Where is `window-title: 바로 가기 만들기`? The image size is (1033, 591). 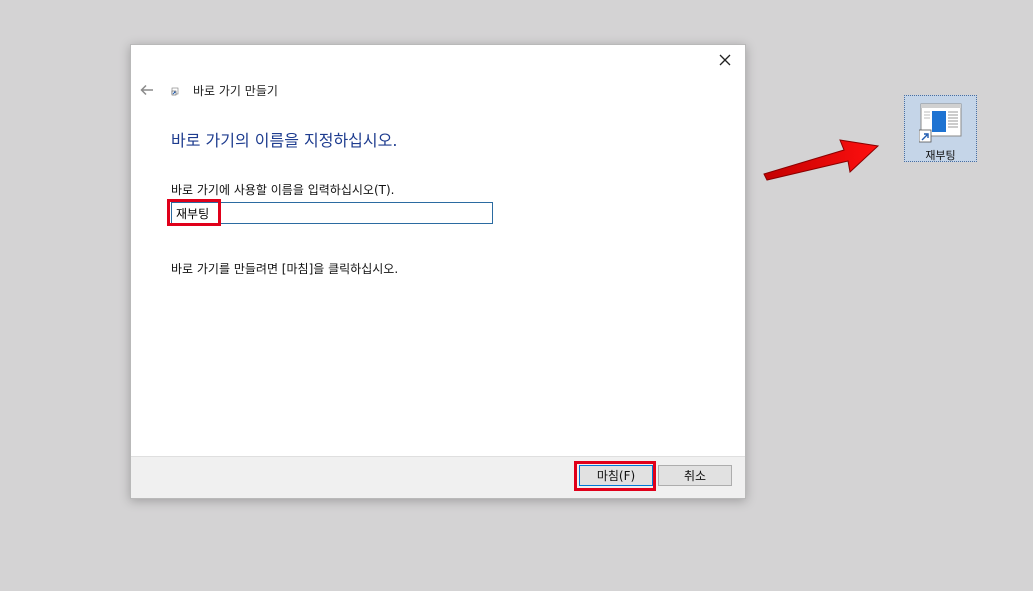
window-title: 바로 가기 만들기 is located at coordinates (235, 90).